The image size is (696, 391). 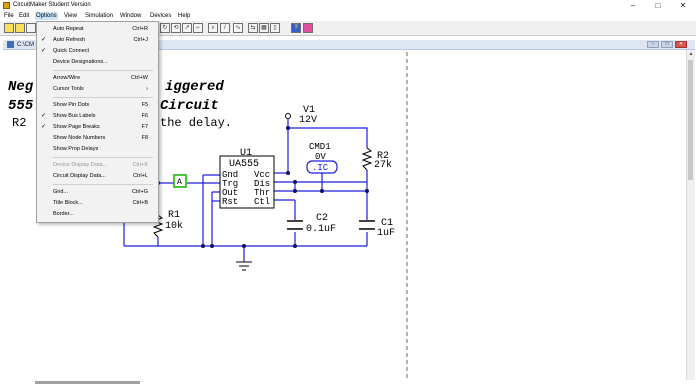 I want to click on menu-item-shortcut: F6, so click(x=144, y=116).